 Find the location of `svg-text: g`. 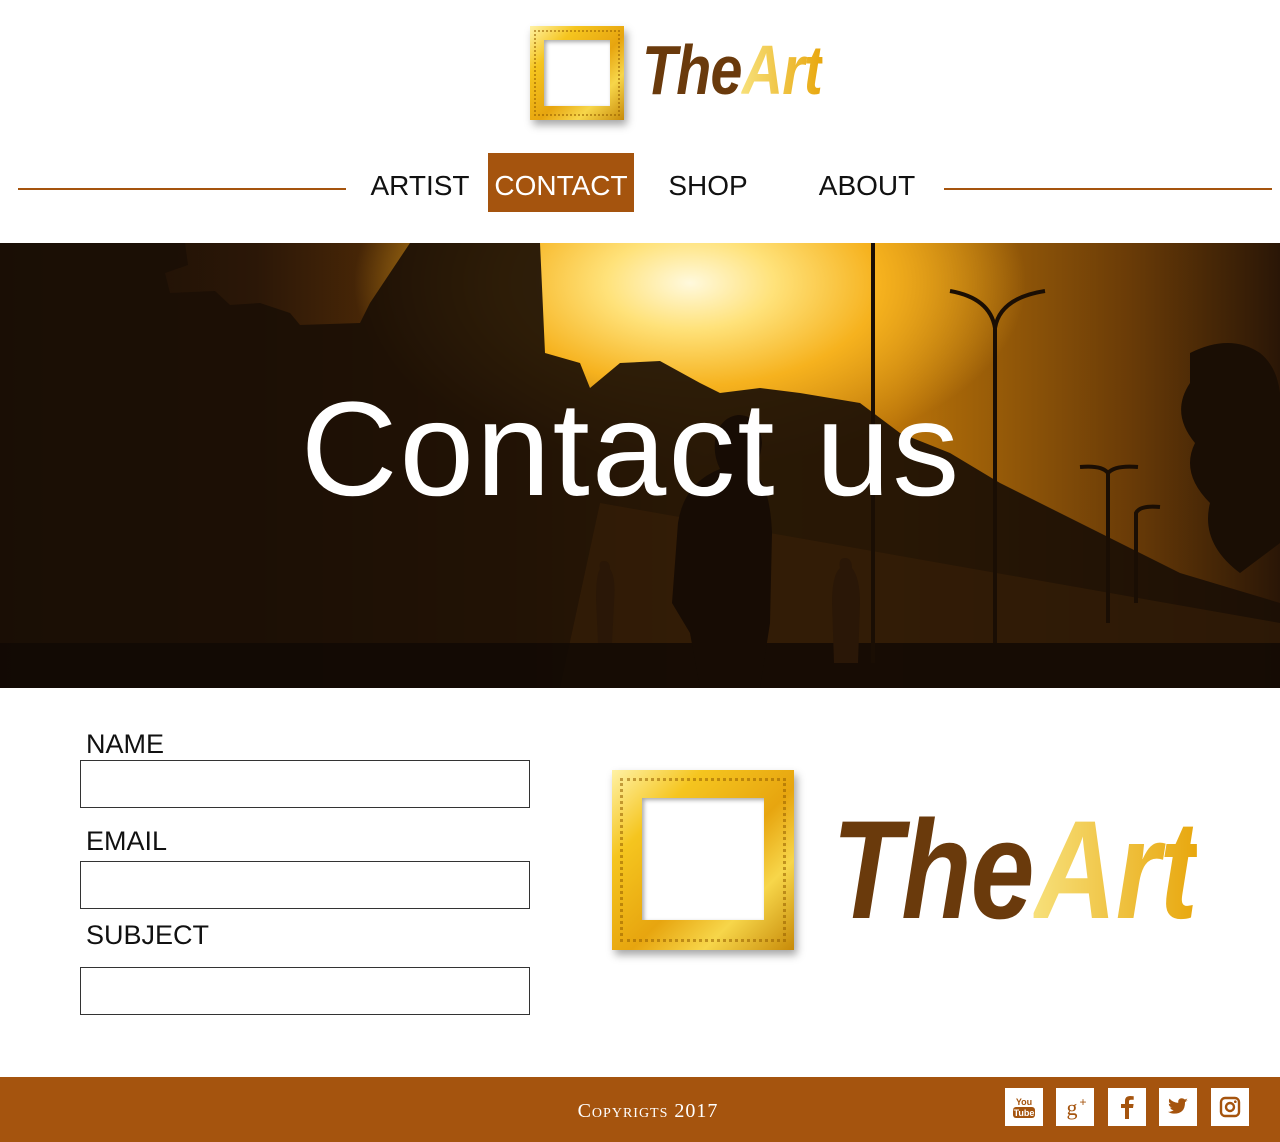

svg-text: g is located at coordinates (1072, 1107).